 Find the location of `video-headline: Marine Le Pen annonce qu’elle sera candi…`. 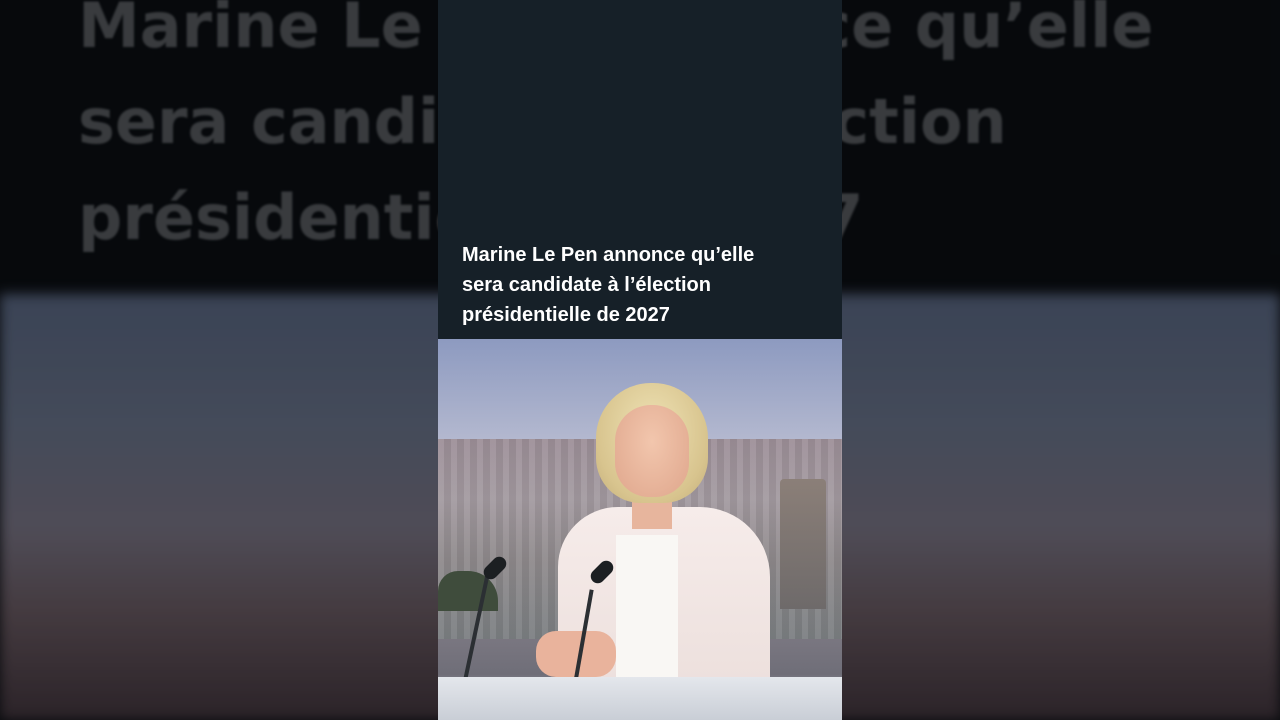

video-headline: Marine Le Pen annonce qu’elle sera candi… is located at coordinates (642, 285).